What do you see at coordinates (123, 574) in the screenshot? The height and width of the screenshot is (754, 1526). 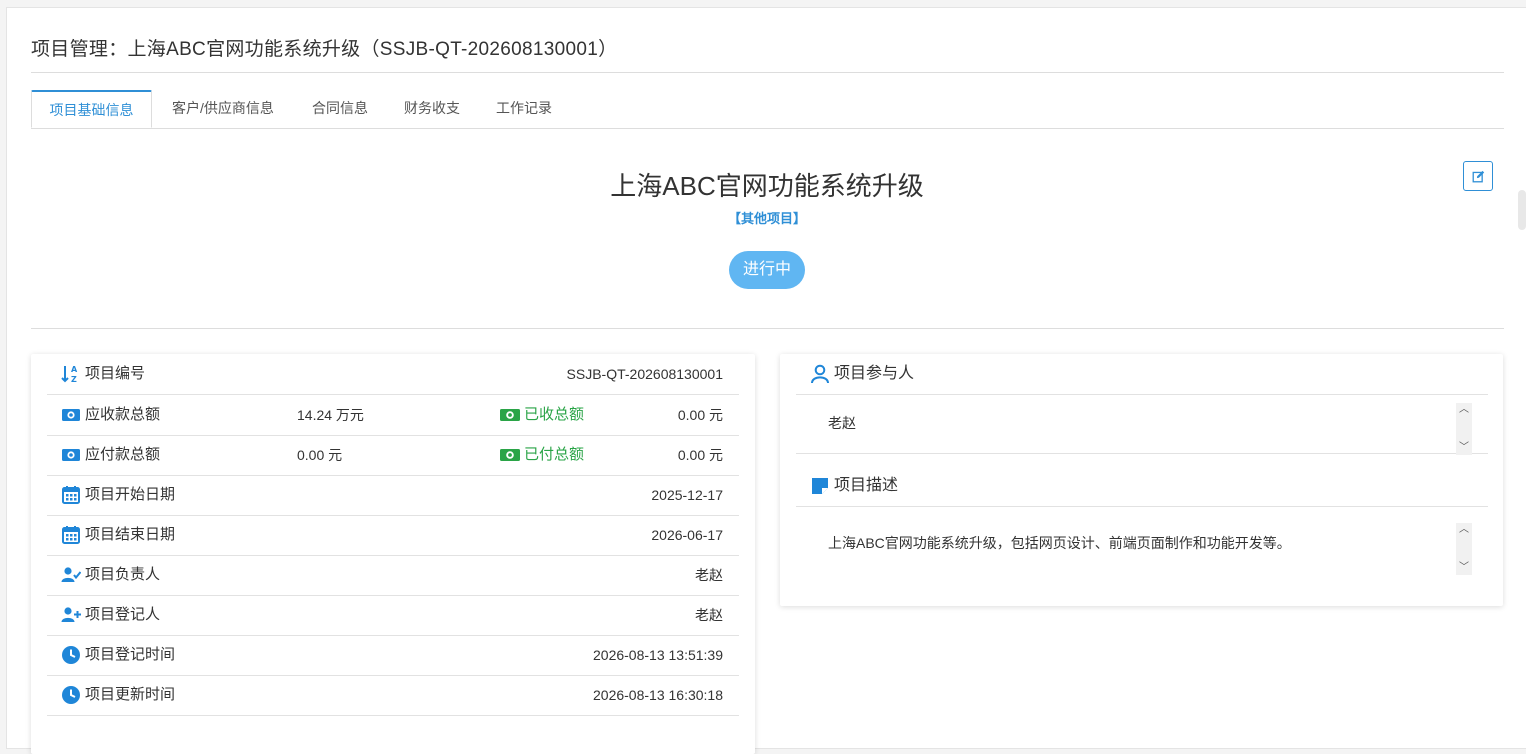 I see `info-label: 项目负责人` at bounding box center [123, 574].